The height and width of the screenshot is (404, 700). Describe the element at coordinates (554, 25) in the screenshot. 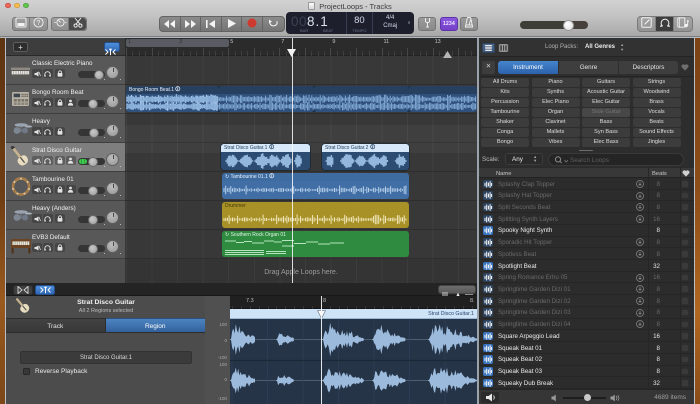

I see `master-volume-slider` at that location.